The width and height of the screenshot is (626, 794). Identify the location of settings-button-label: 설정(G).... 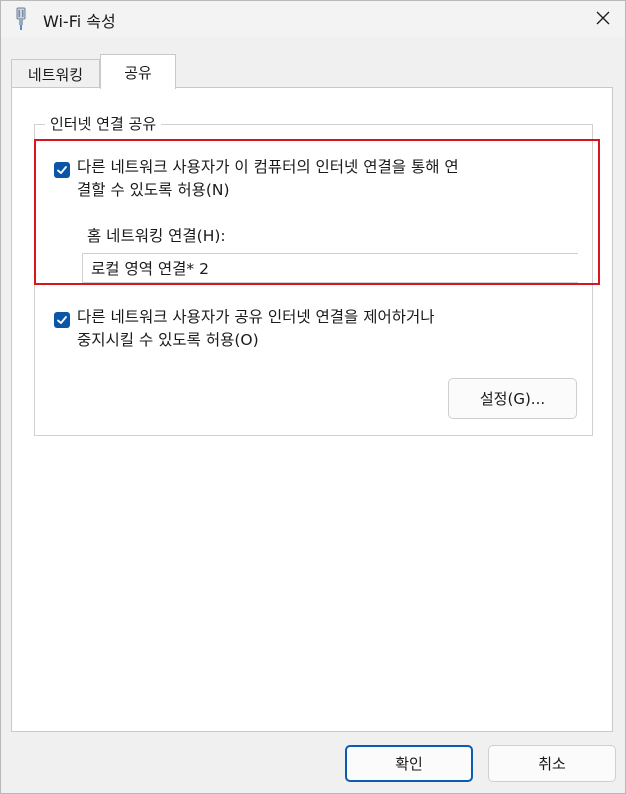
(512, 399).